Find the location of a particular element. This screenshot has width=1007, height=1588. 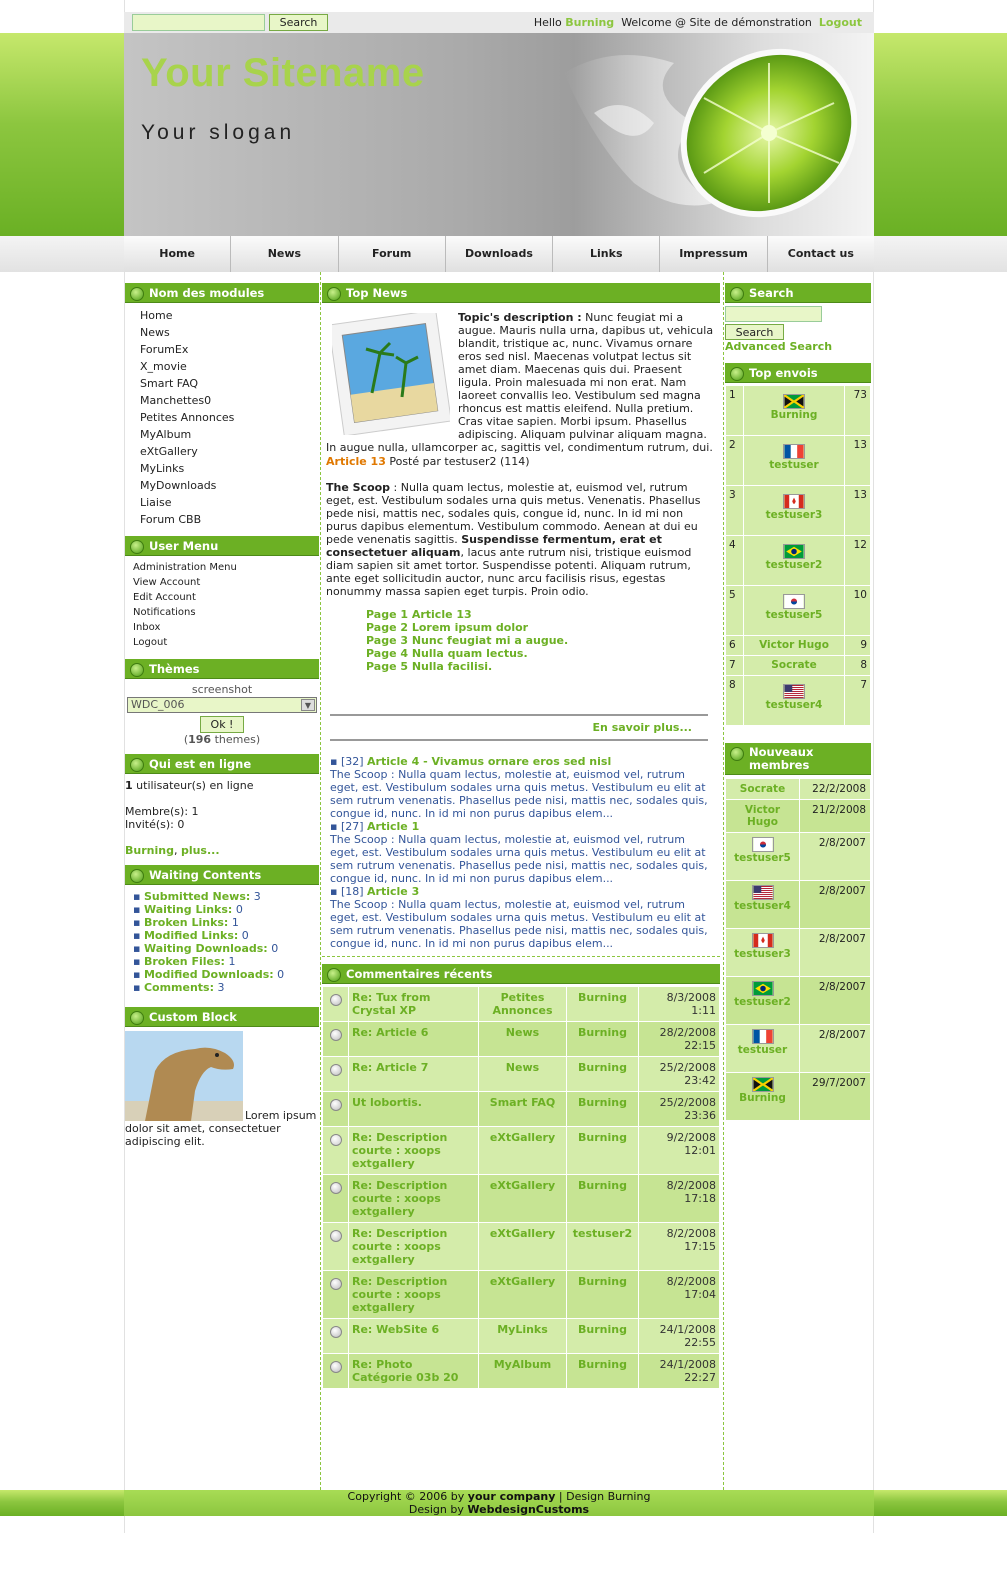

comment-module: Smart FAQ is located at coordinates (522, 1109).